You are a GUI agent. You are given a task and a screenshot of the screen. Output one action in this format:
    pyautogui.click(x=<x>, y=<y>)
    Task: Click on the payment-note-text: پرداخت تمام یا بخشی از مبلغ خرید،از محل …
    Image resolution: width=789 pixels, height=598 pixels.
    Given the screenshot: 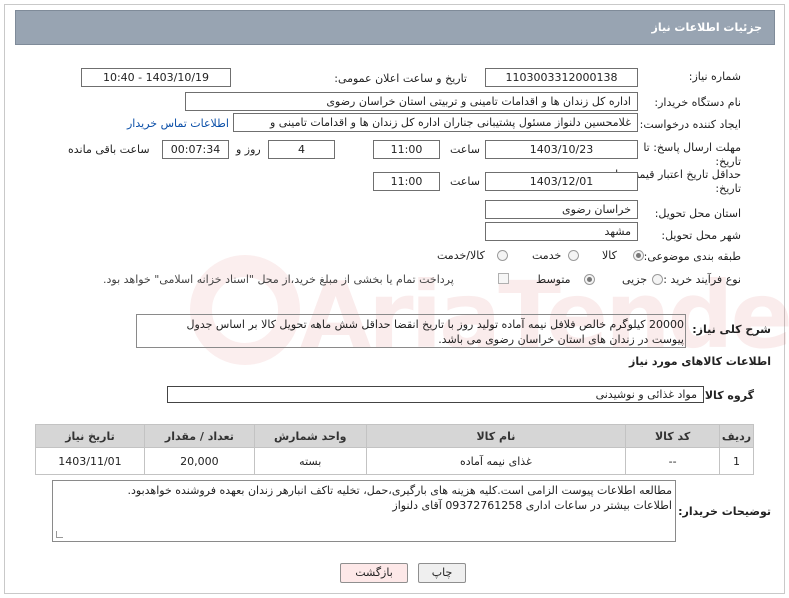 What is the action you would take?
    pyautogui.click(x=278, y=279)
    